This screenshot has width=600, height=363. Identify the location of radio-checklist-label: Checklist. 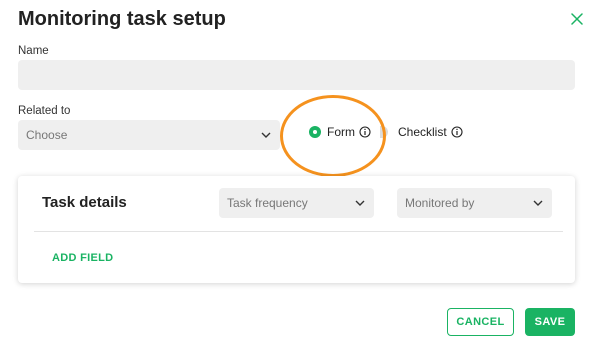
(422, 132).